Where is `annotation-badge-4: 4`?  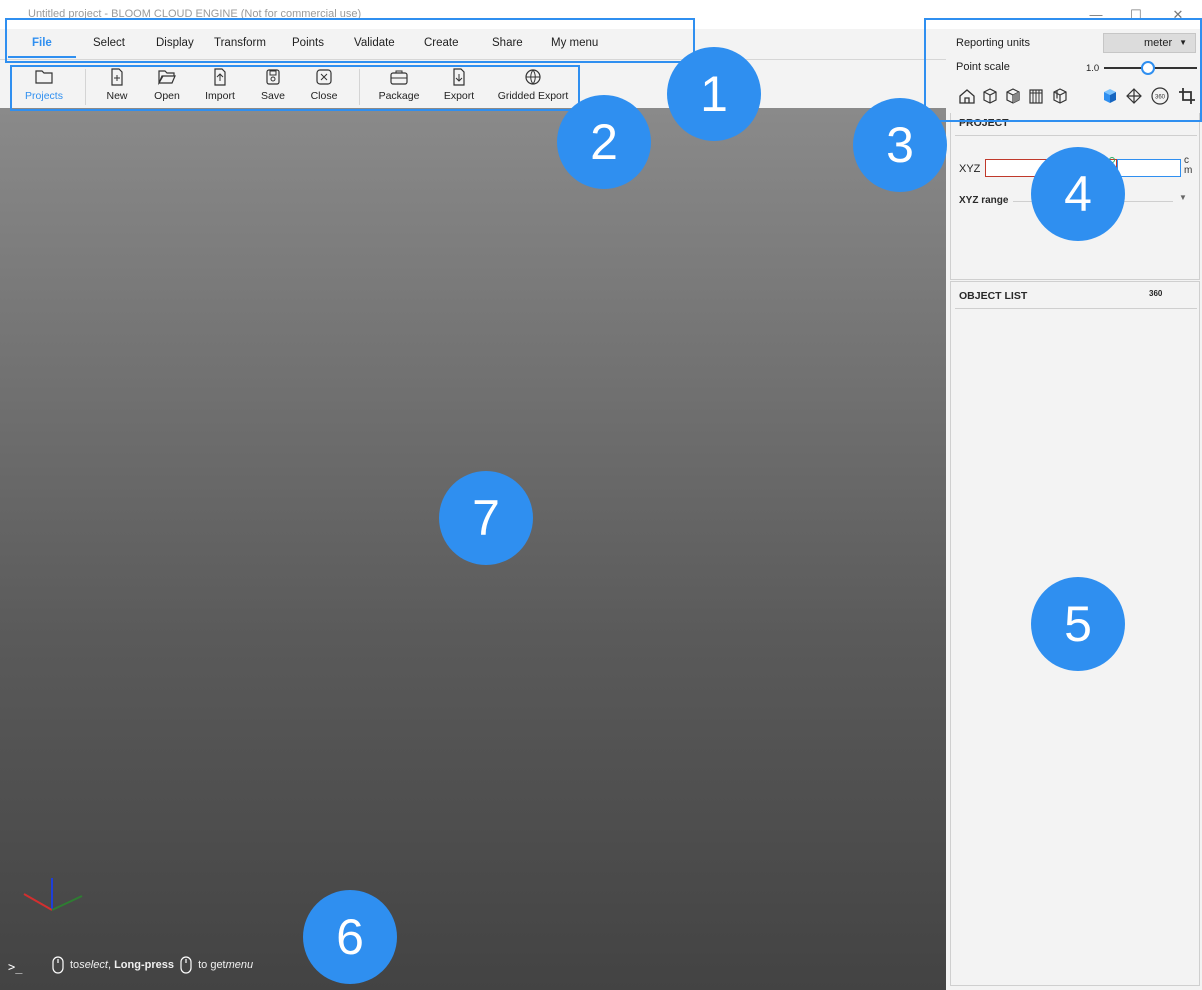 annotation-badge-4: 4 is located at coordinates (1078, 194).